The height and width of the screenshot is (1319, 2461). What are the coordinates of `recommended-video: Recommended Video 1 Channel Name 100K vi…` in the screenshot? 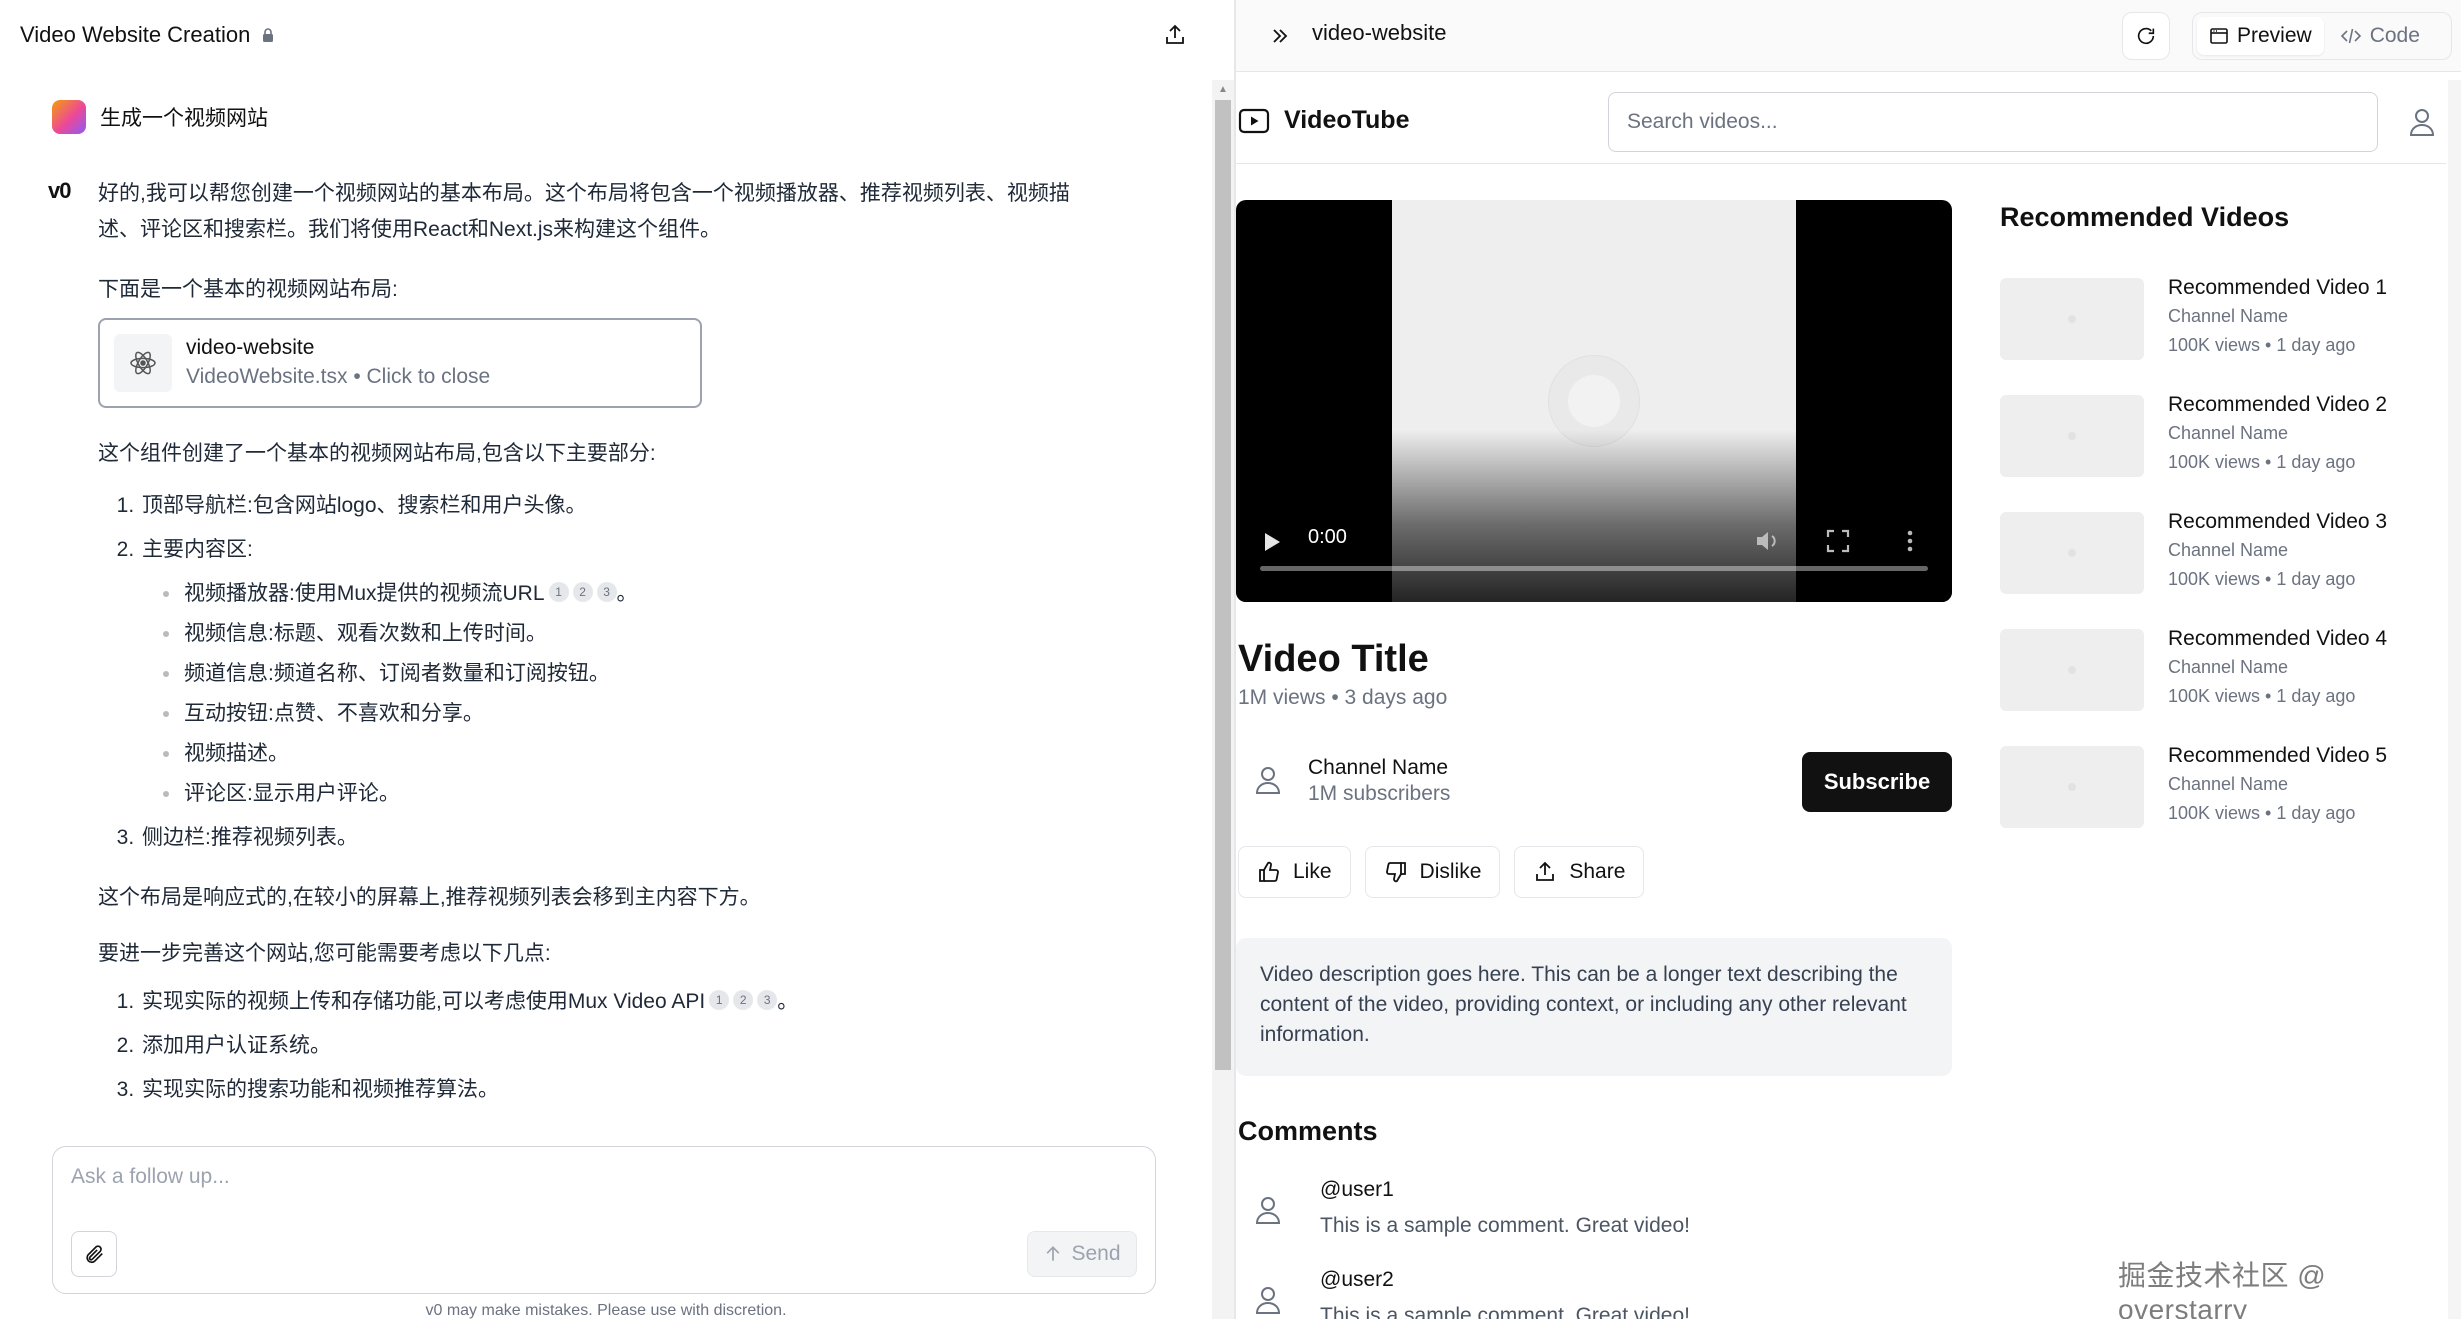 It's located at (2220, 319).